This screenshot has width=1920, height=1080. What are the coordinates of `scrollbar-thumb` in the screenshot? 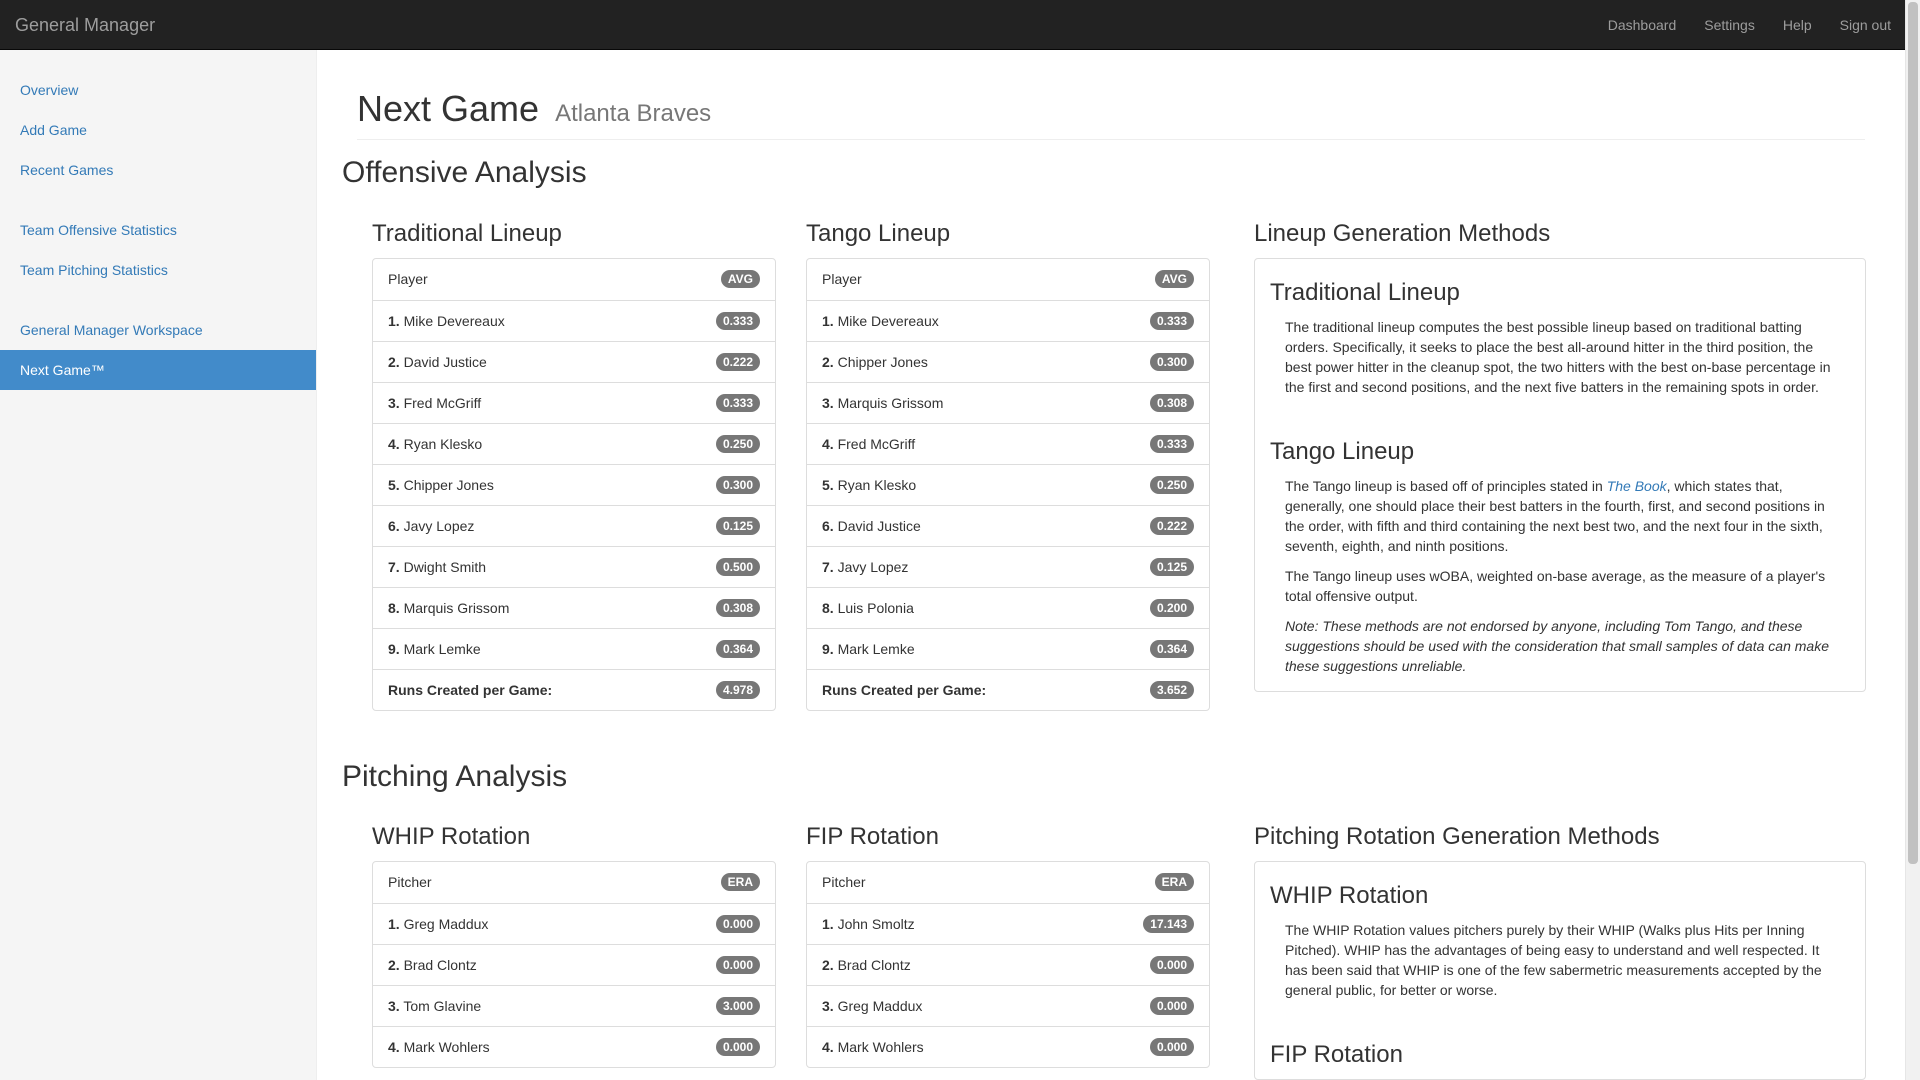 It's located at (1913, 433).